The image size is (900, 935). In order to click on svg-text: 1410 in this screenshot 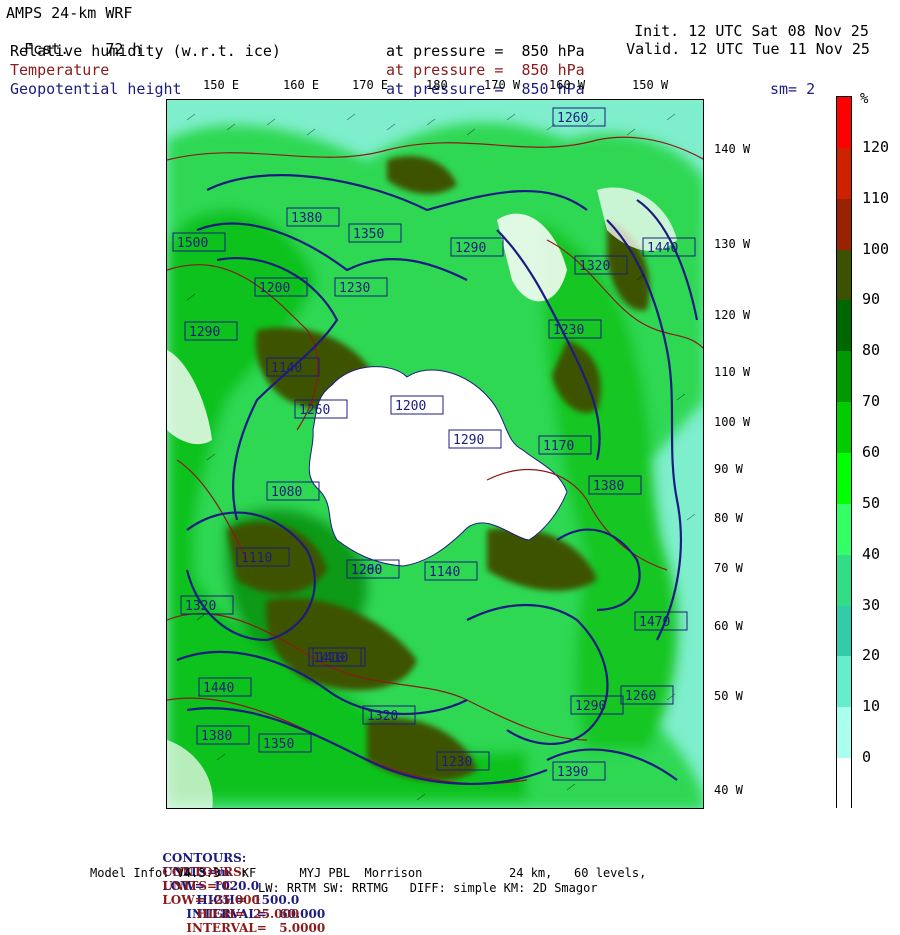, I will do `click(328, 658)`.